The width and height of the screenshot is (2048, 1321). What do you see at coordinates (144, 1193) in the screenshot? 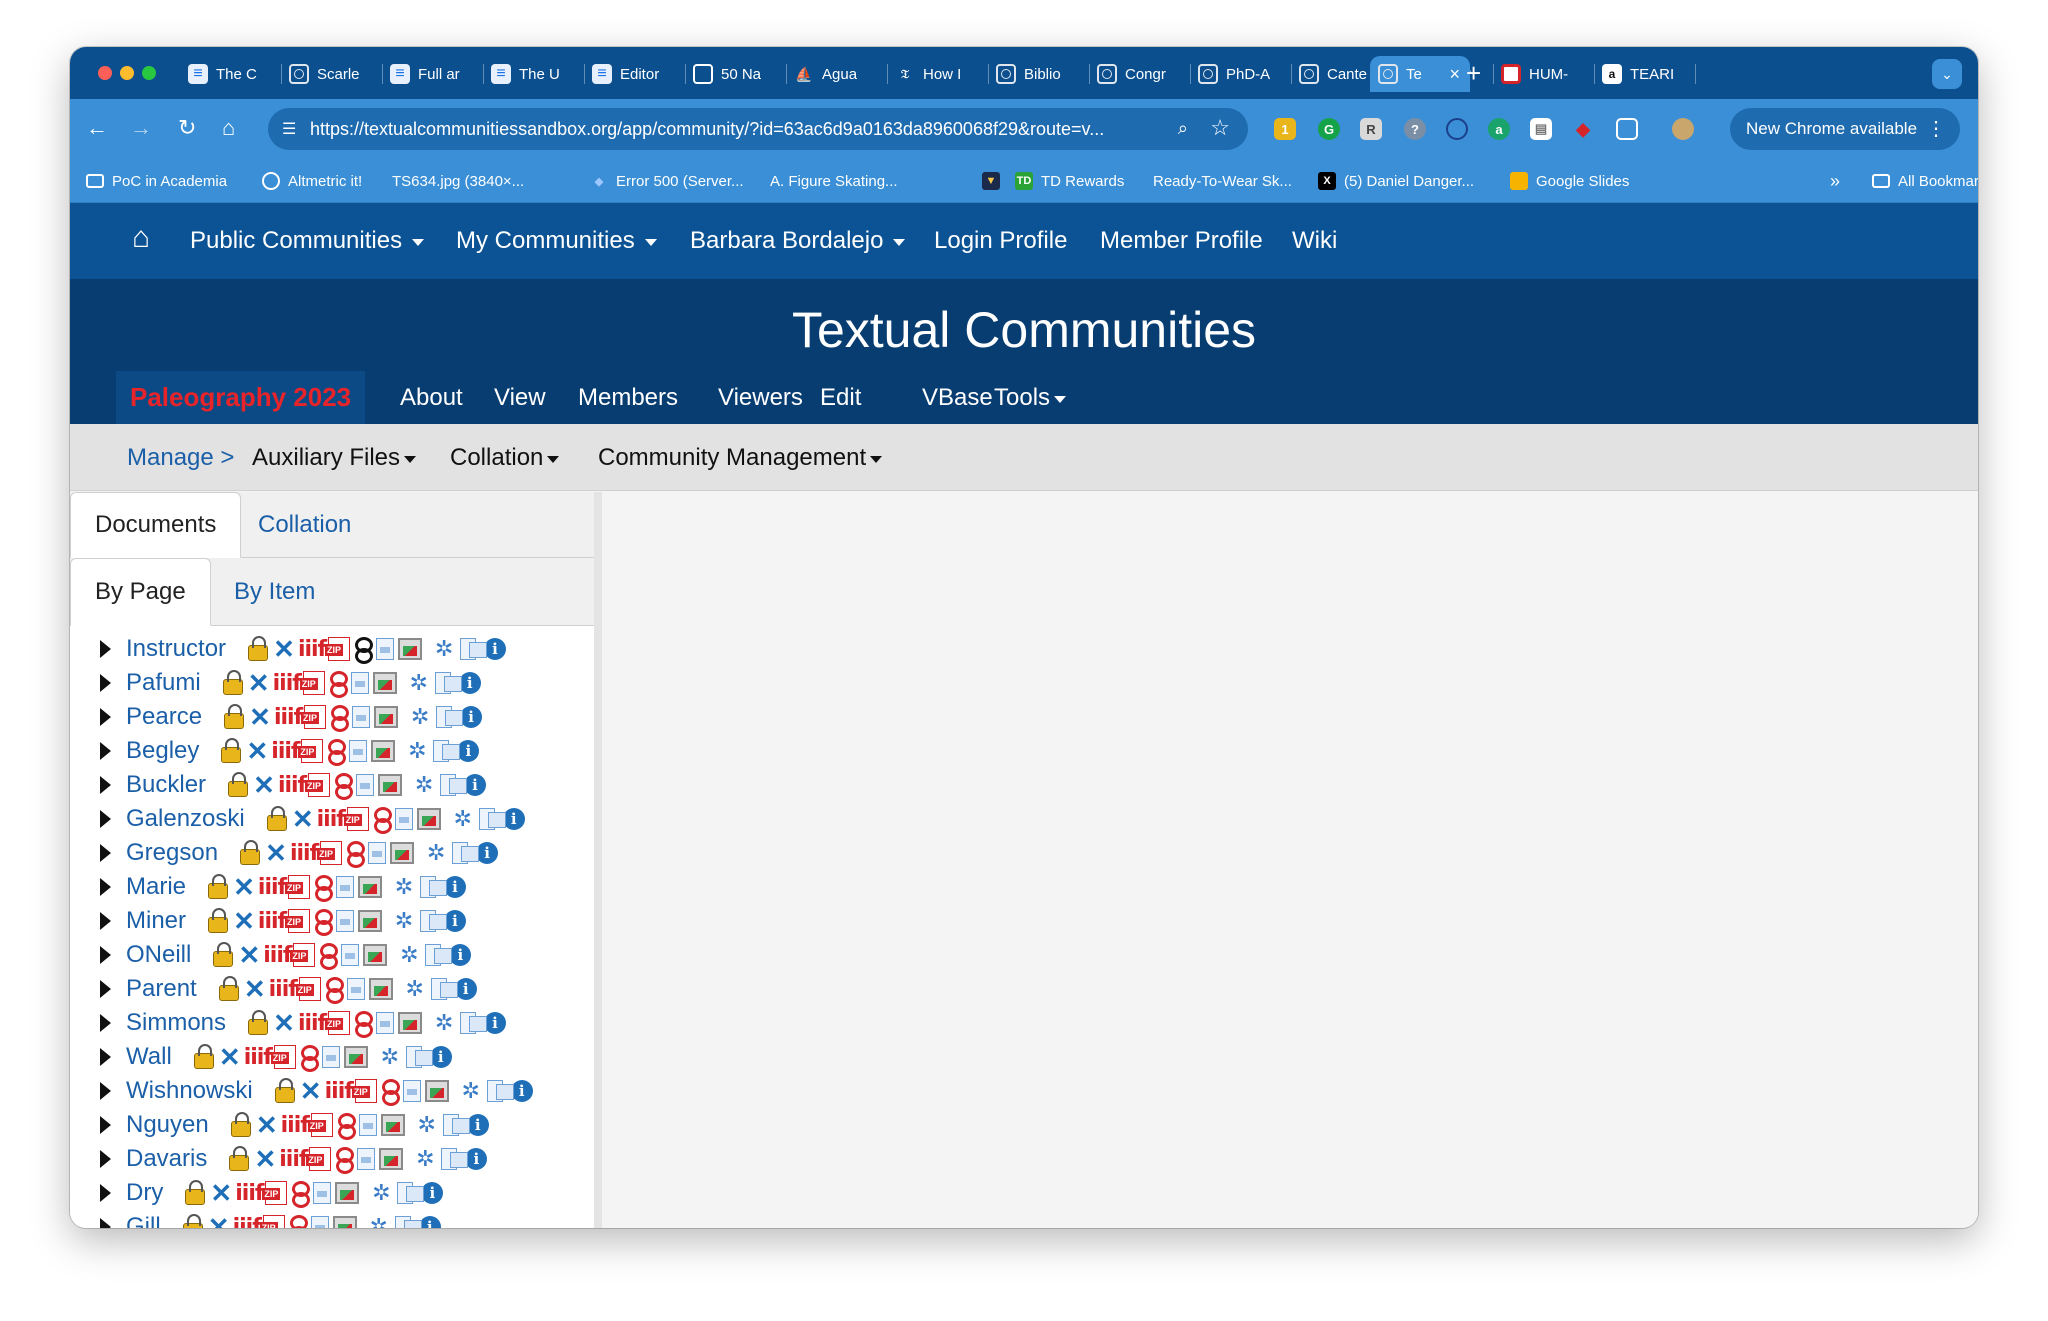
I see `document-name: Dry` at bounding box center [144, 1193].